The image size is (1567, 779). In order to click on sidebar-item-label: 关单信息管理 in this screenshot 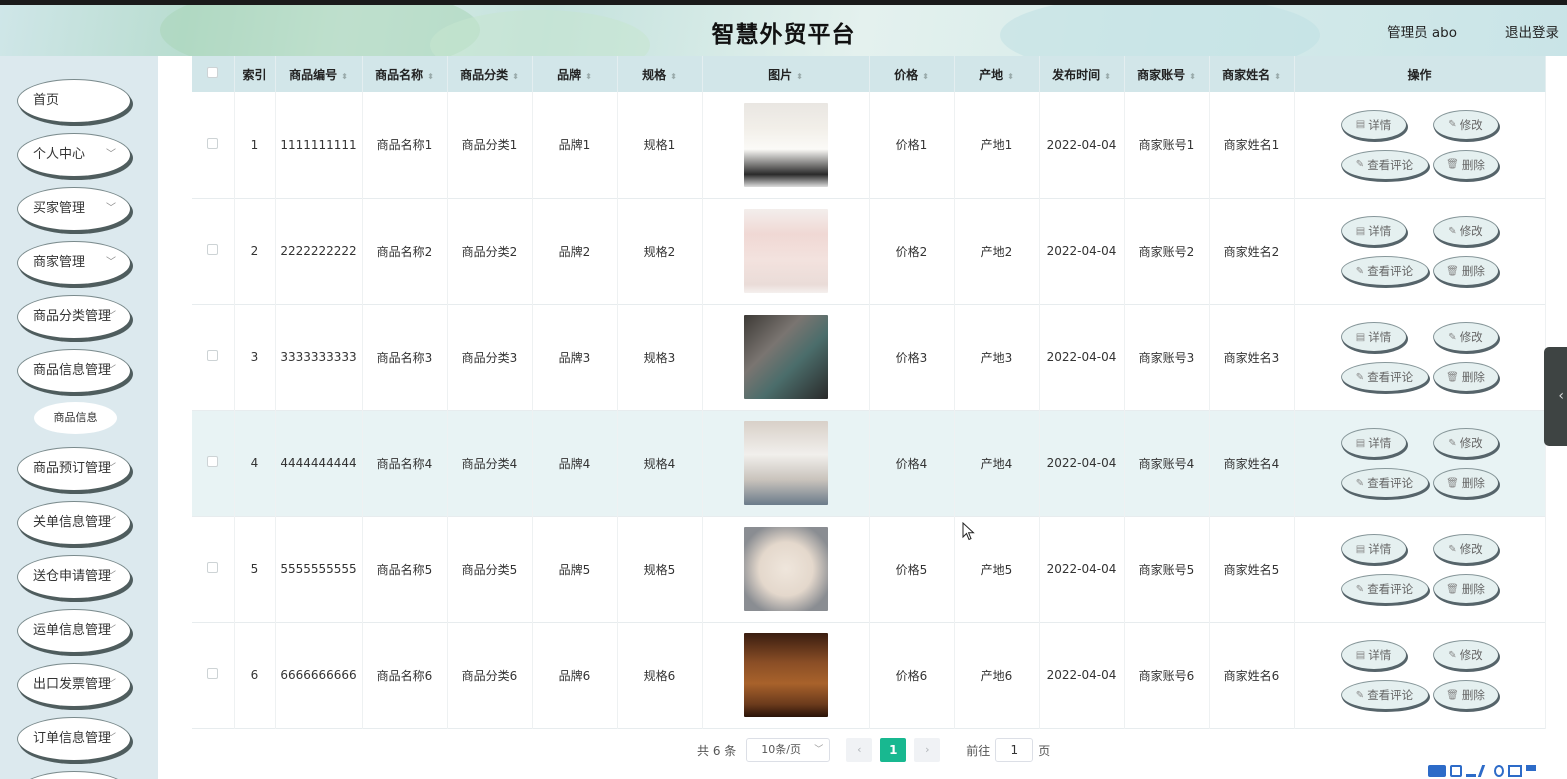, I will do `click(72, 522)`.